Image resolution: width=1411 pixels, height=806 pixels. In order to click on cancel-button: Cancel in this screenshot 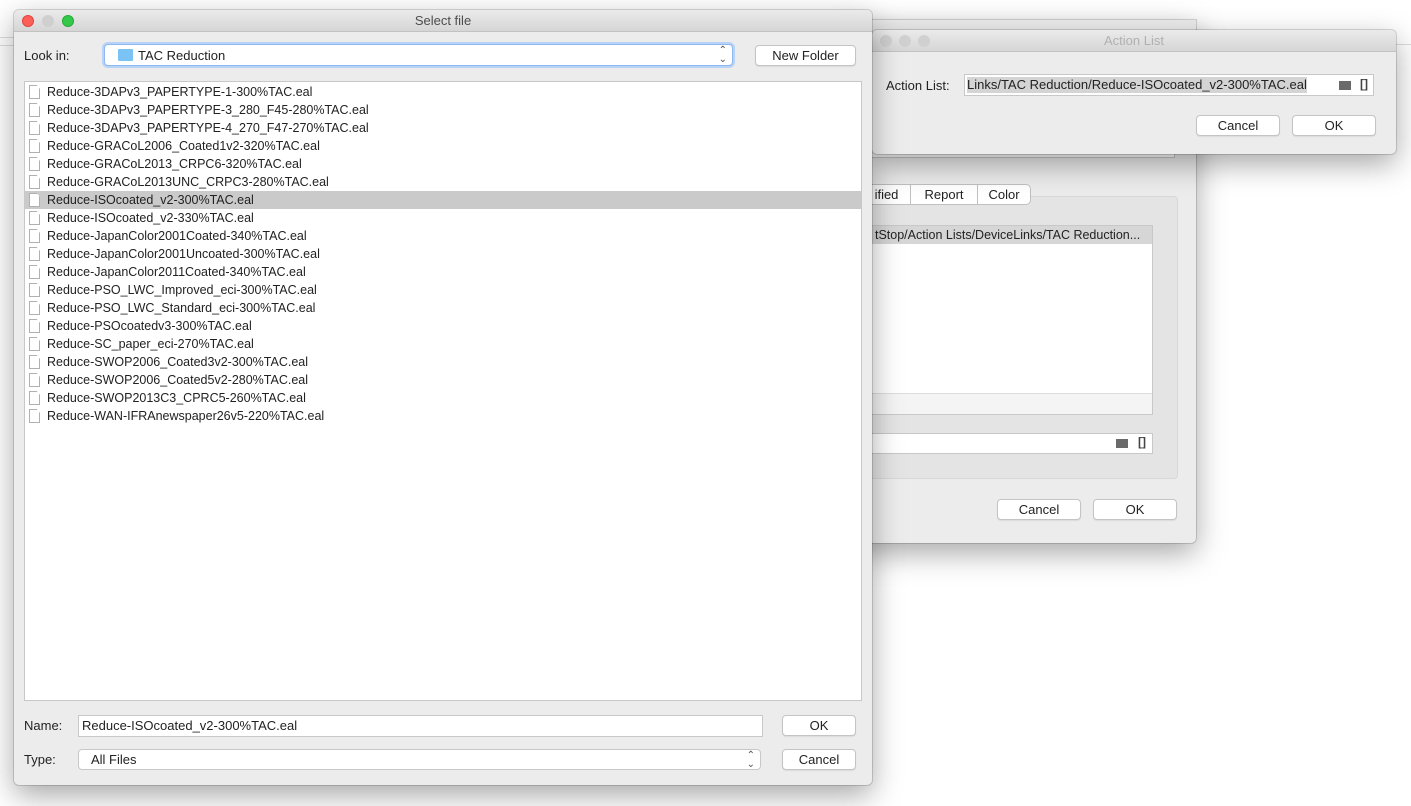, I will do `click(819, 759)`.